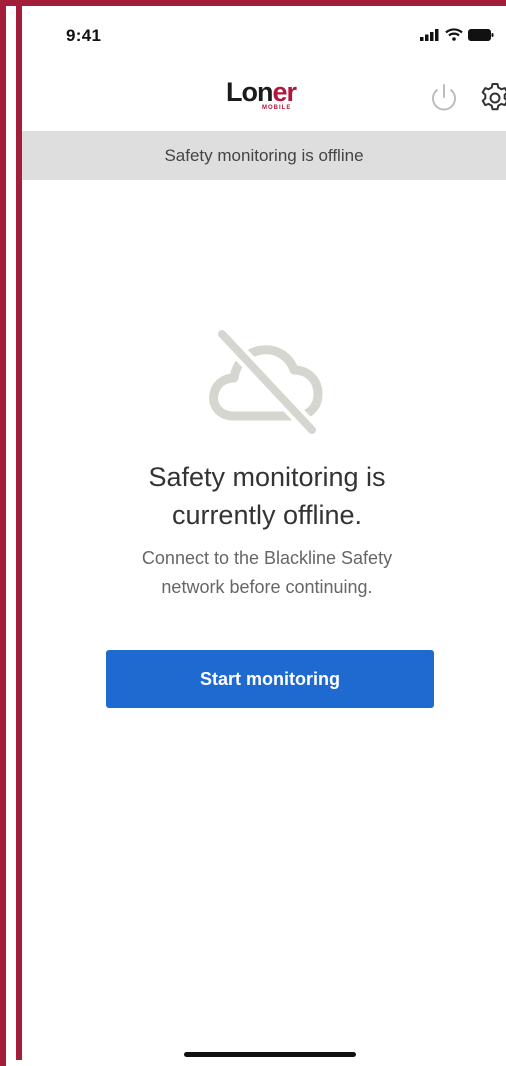  Describe the element at coordinates (267, 496) in the screenshot. I see `offline-headline: Safety monitoring is currently offline.` at that location.